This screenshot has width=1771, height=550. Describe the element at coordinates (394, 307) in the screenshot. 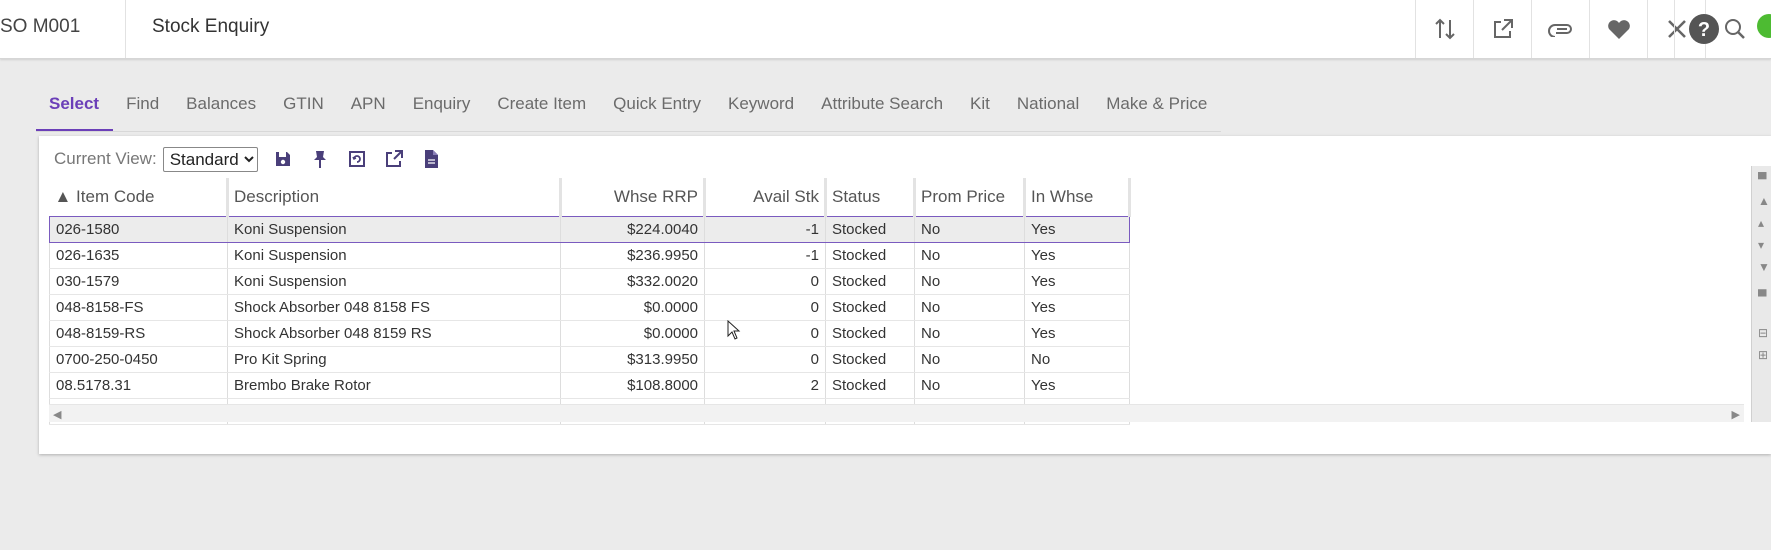

I see `cell-description: Shock Absorber 048 8158 FS` at that location.